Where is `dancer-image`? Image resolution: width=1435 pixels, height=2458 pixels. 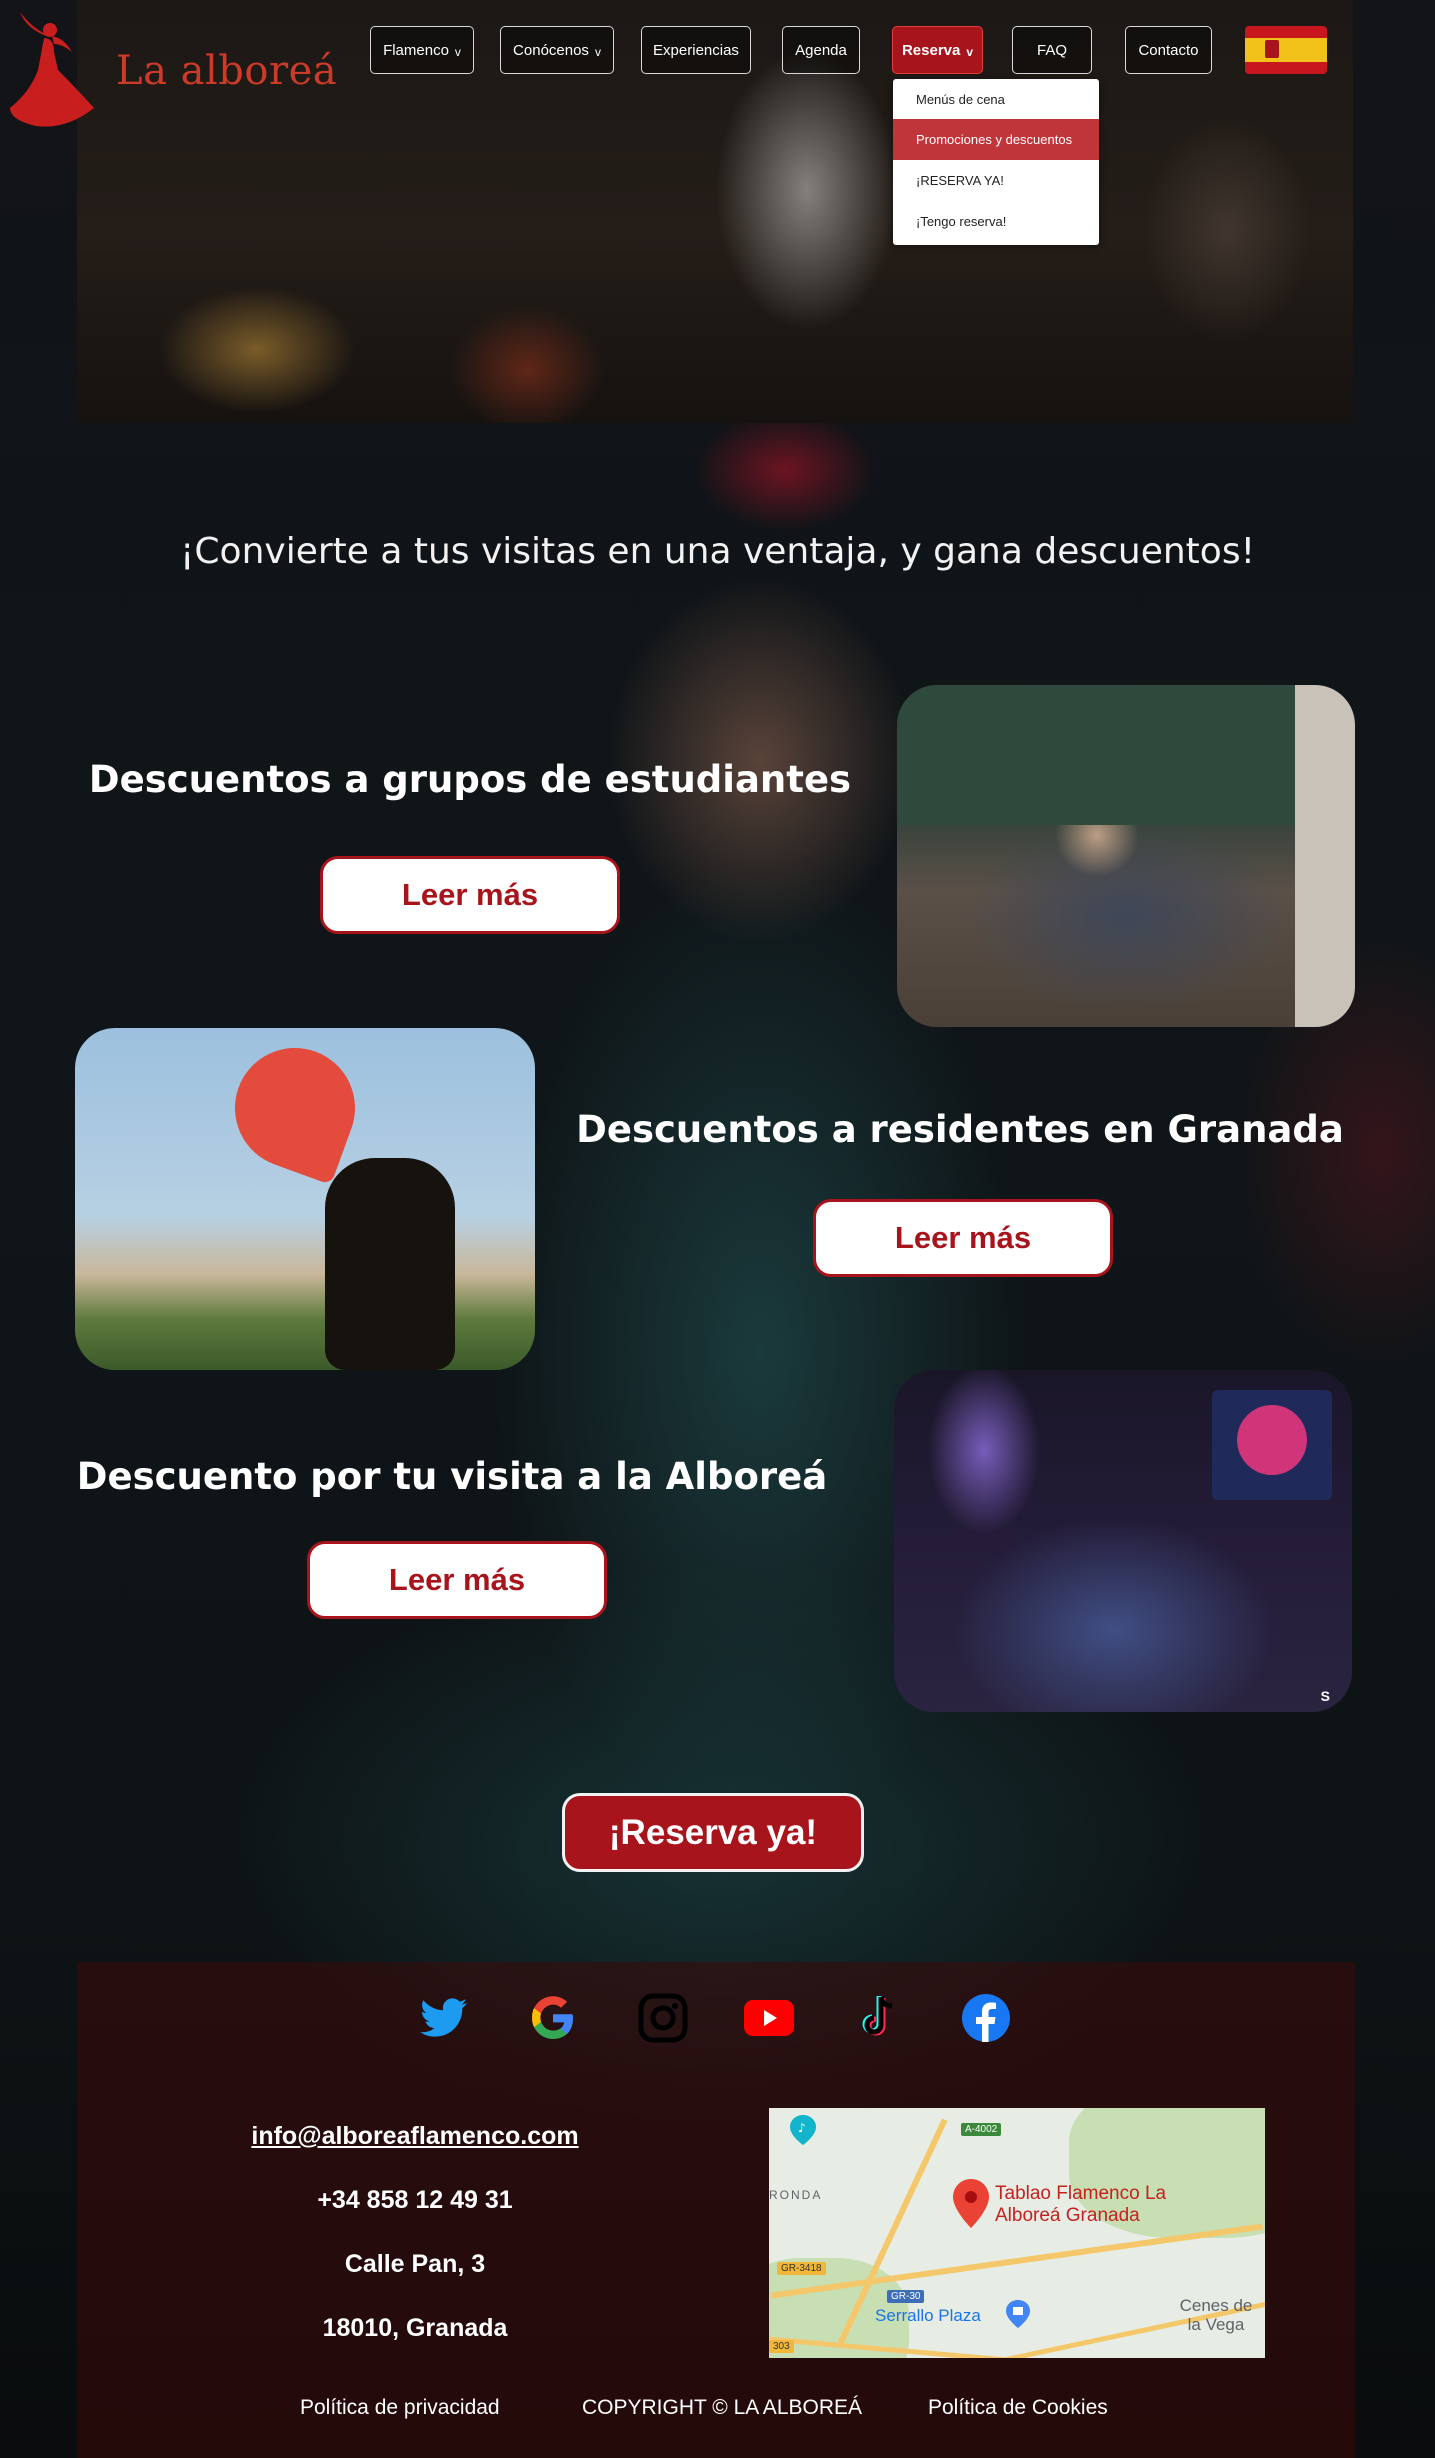
dancer-image is located at coordinates (390, 1264).